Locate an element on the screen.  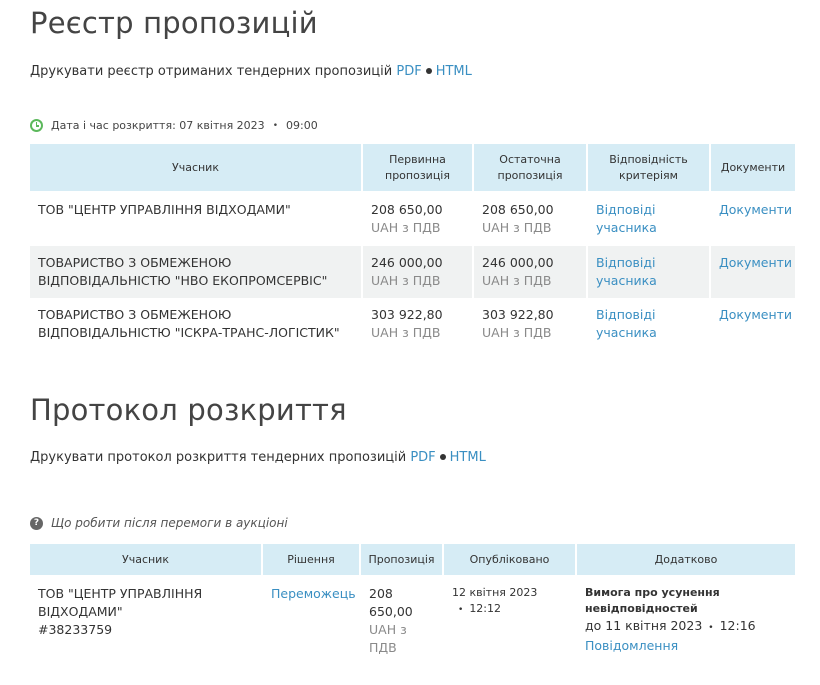
notification-link: Повідомлення is located at coordinates (631, 645).